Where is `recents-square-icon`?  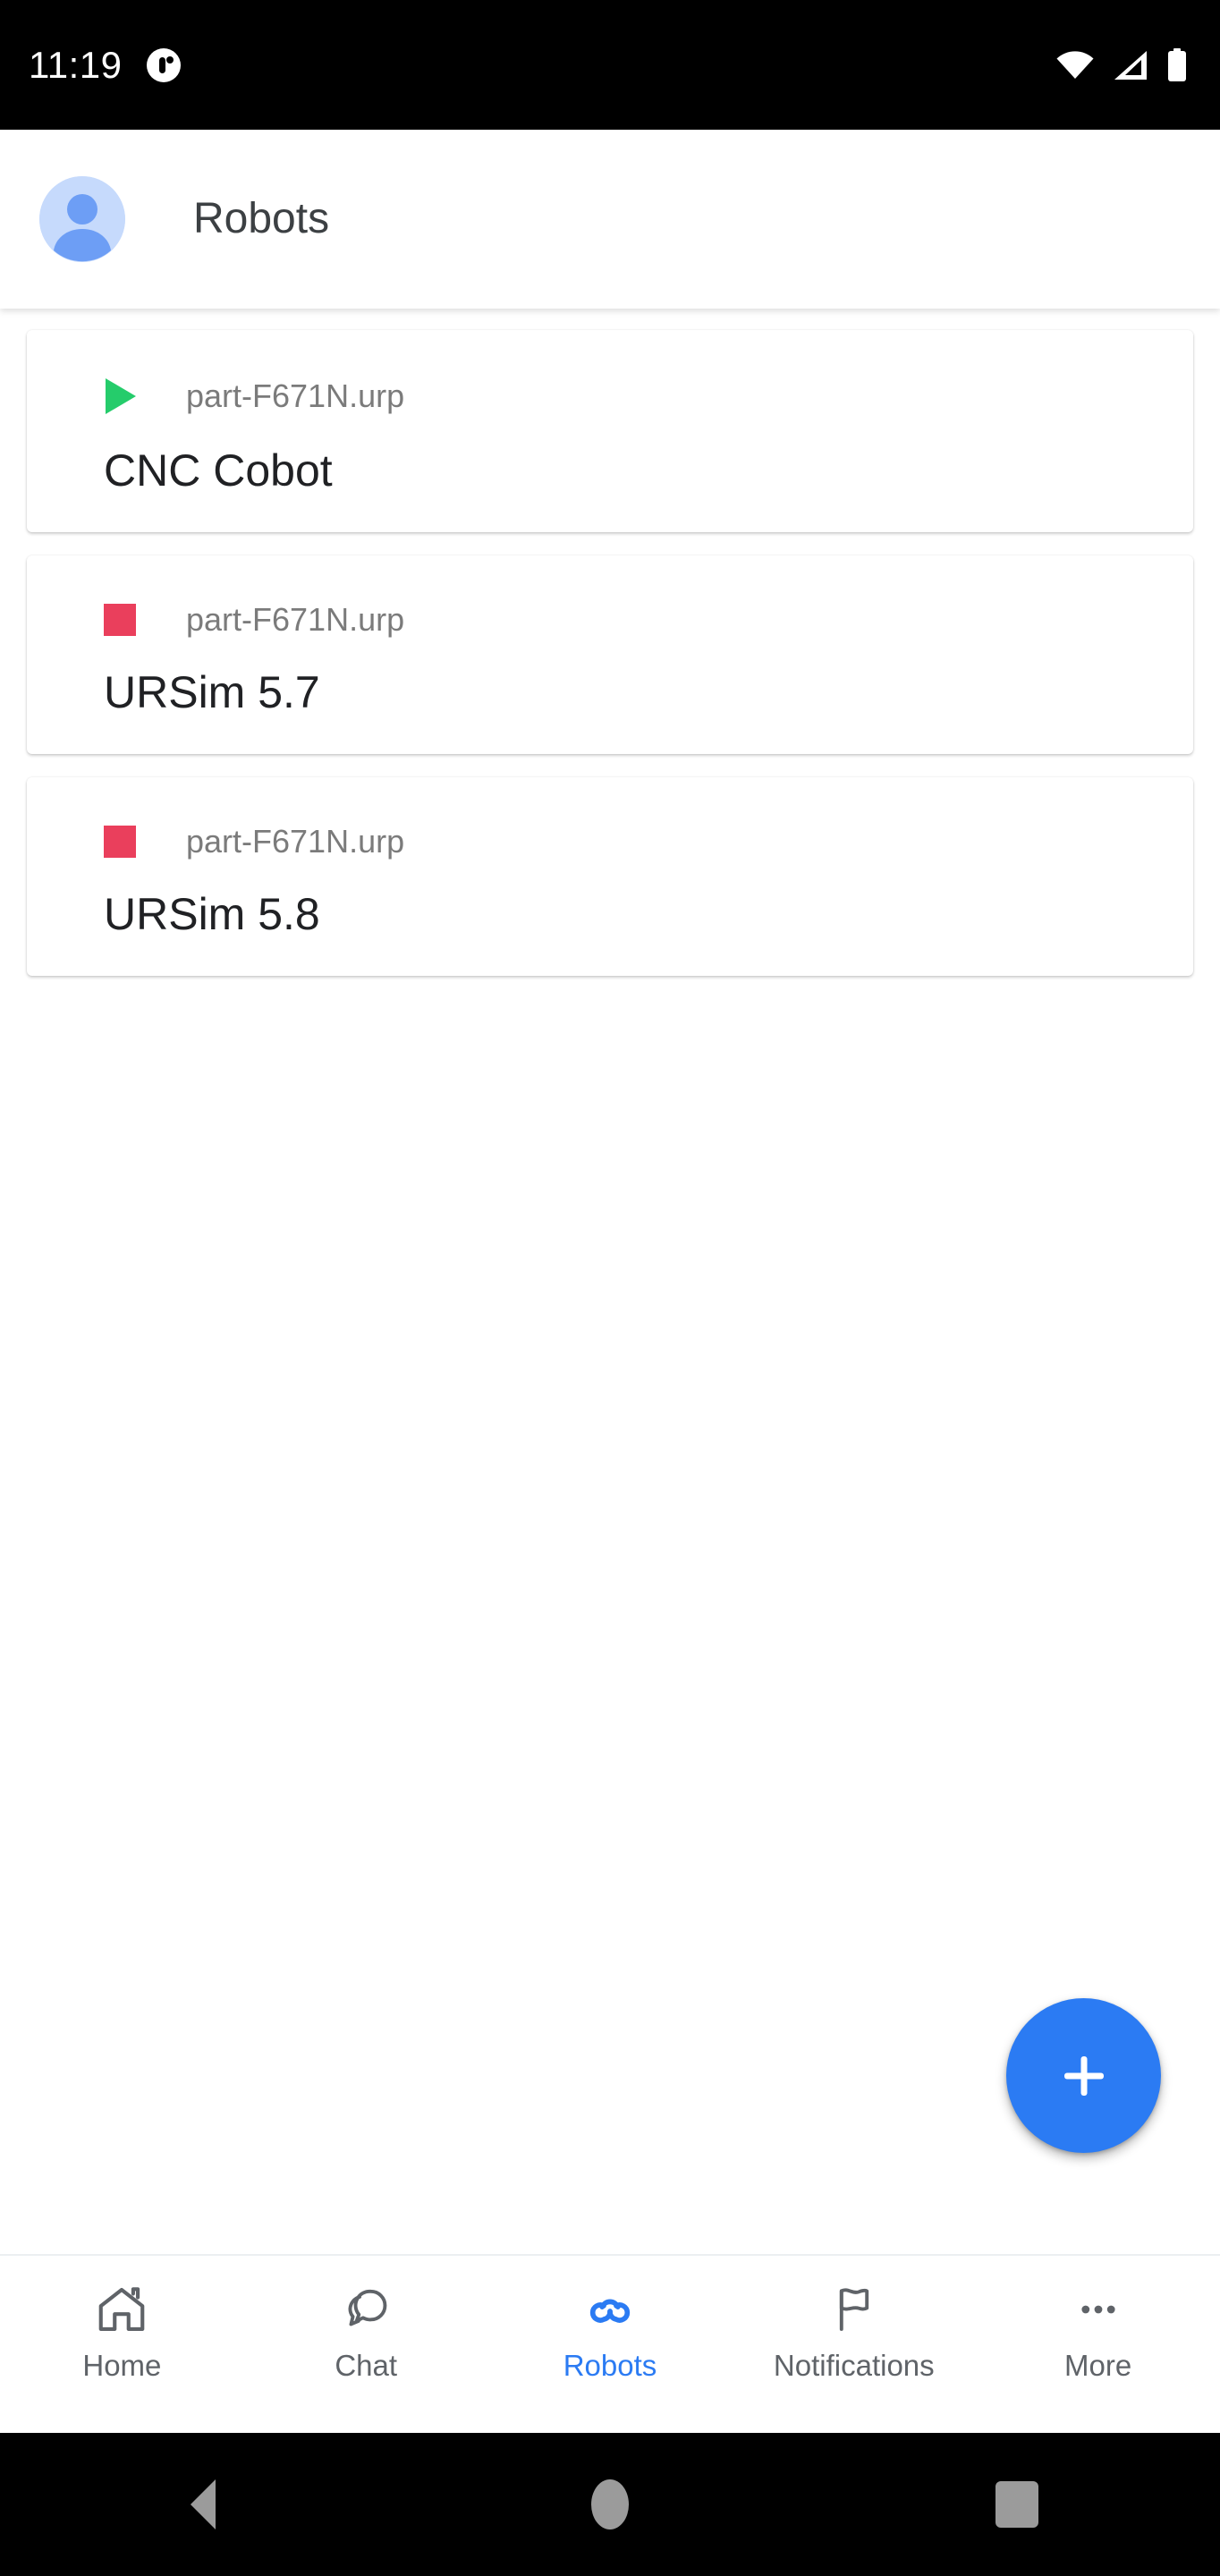
recents-square-icon is located at coordinates (1017, 2504).